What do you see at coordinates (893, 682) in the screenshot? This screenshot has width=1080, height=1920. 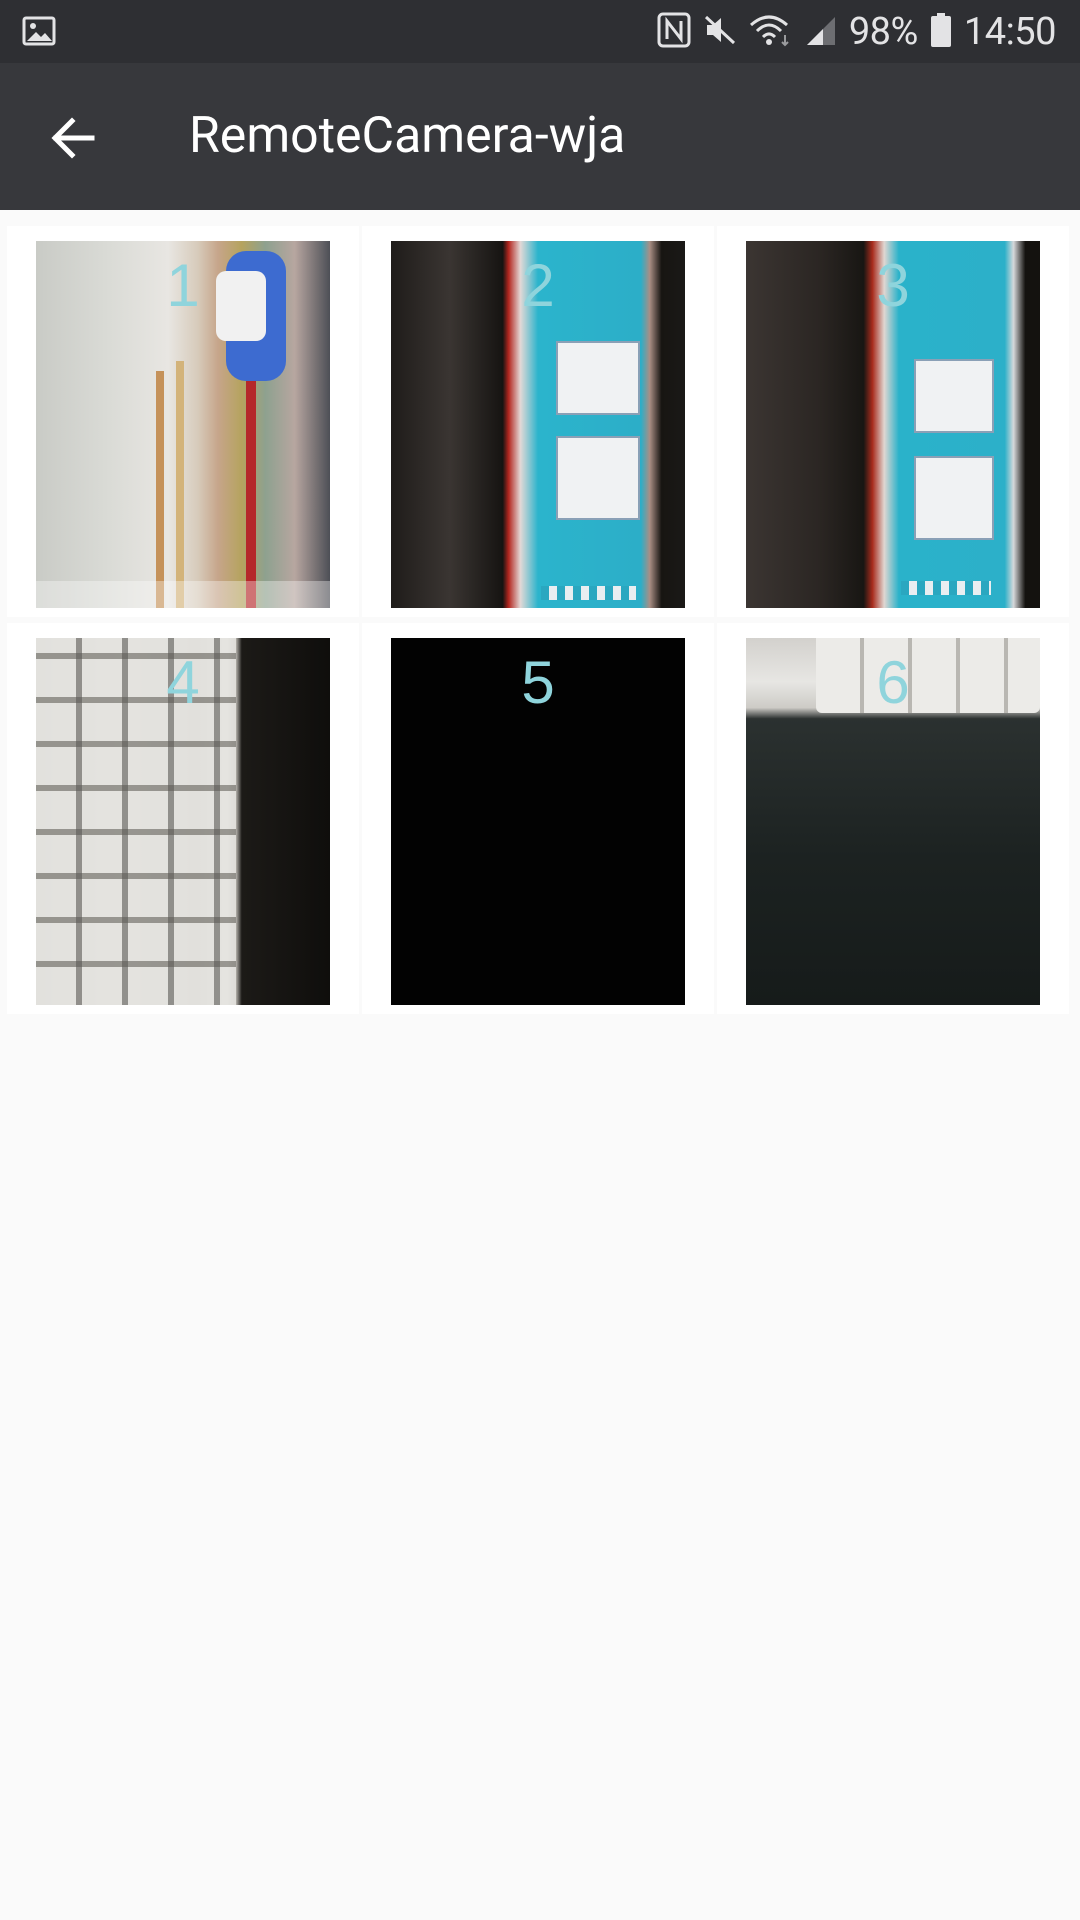 I see `photo-number: 6` at bounding box center [893, 682].